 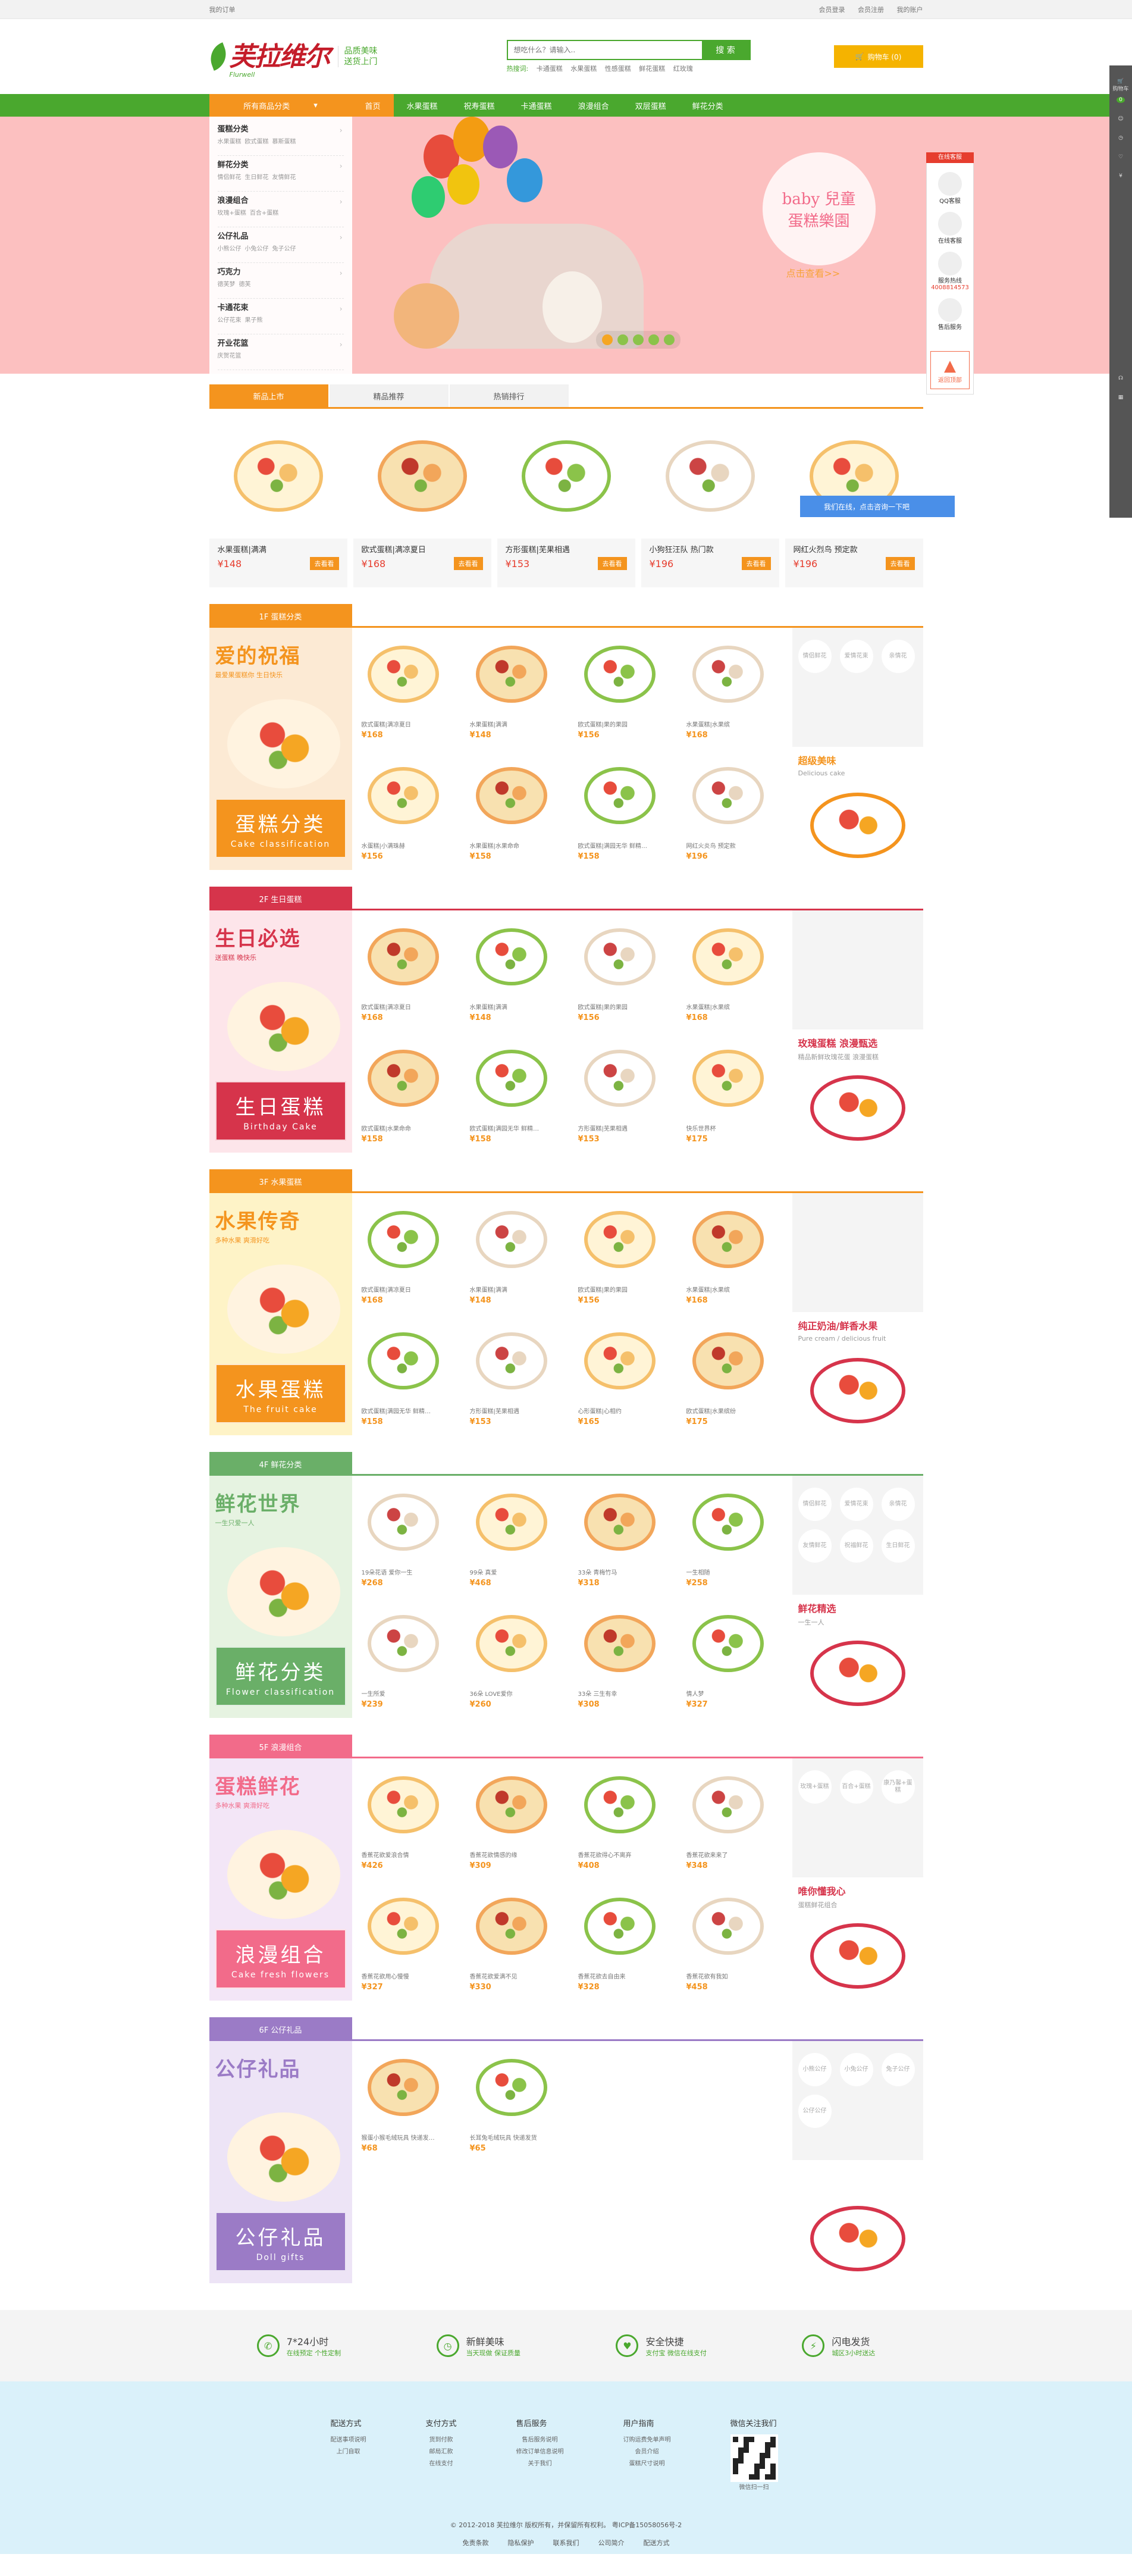 I want to click on product-card: 欧式蛋糕|满凉夏日 ¥168, so click(x=410, y=970).